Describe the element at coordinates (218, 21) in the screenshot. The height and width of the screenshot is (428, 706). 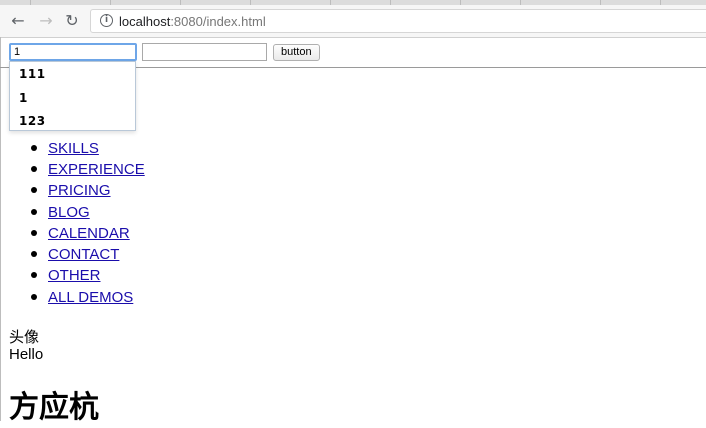
I see `url-path: :8080/index.html` at that location.